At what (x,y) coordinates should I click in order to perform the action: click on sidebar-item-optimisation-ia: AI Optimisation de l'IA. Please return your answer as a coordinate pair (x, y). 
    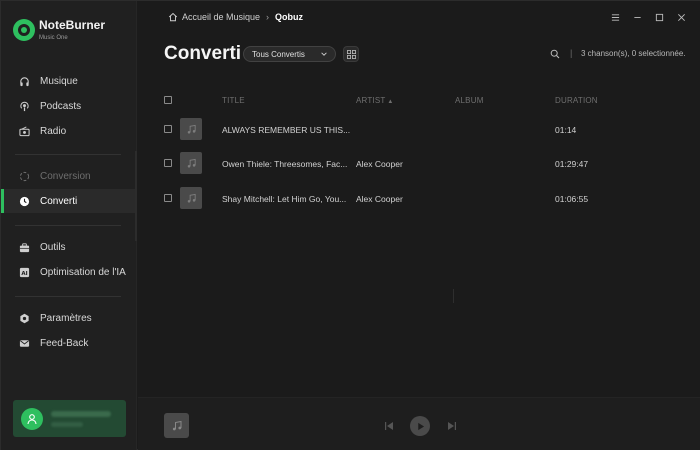
    Looking at the image, I should click on (69, 272).